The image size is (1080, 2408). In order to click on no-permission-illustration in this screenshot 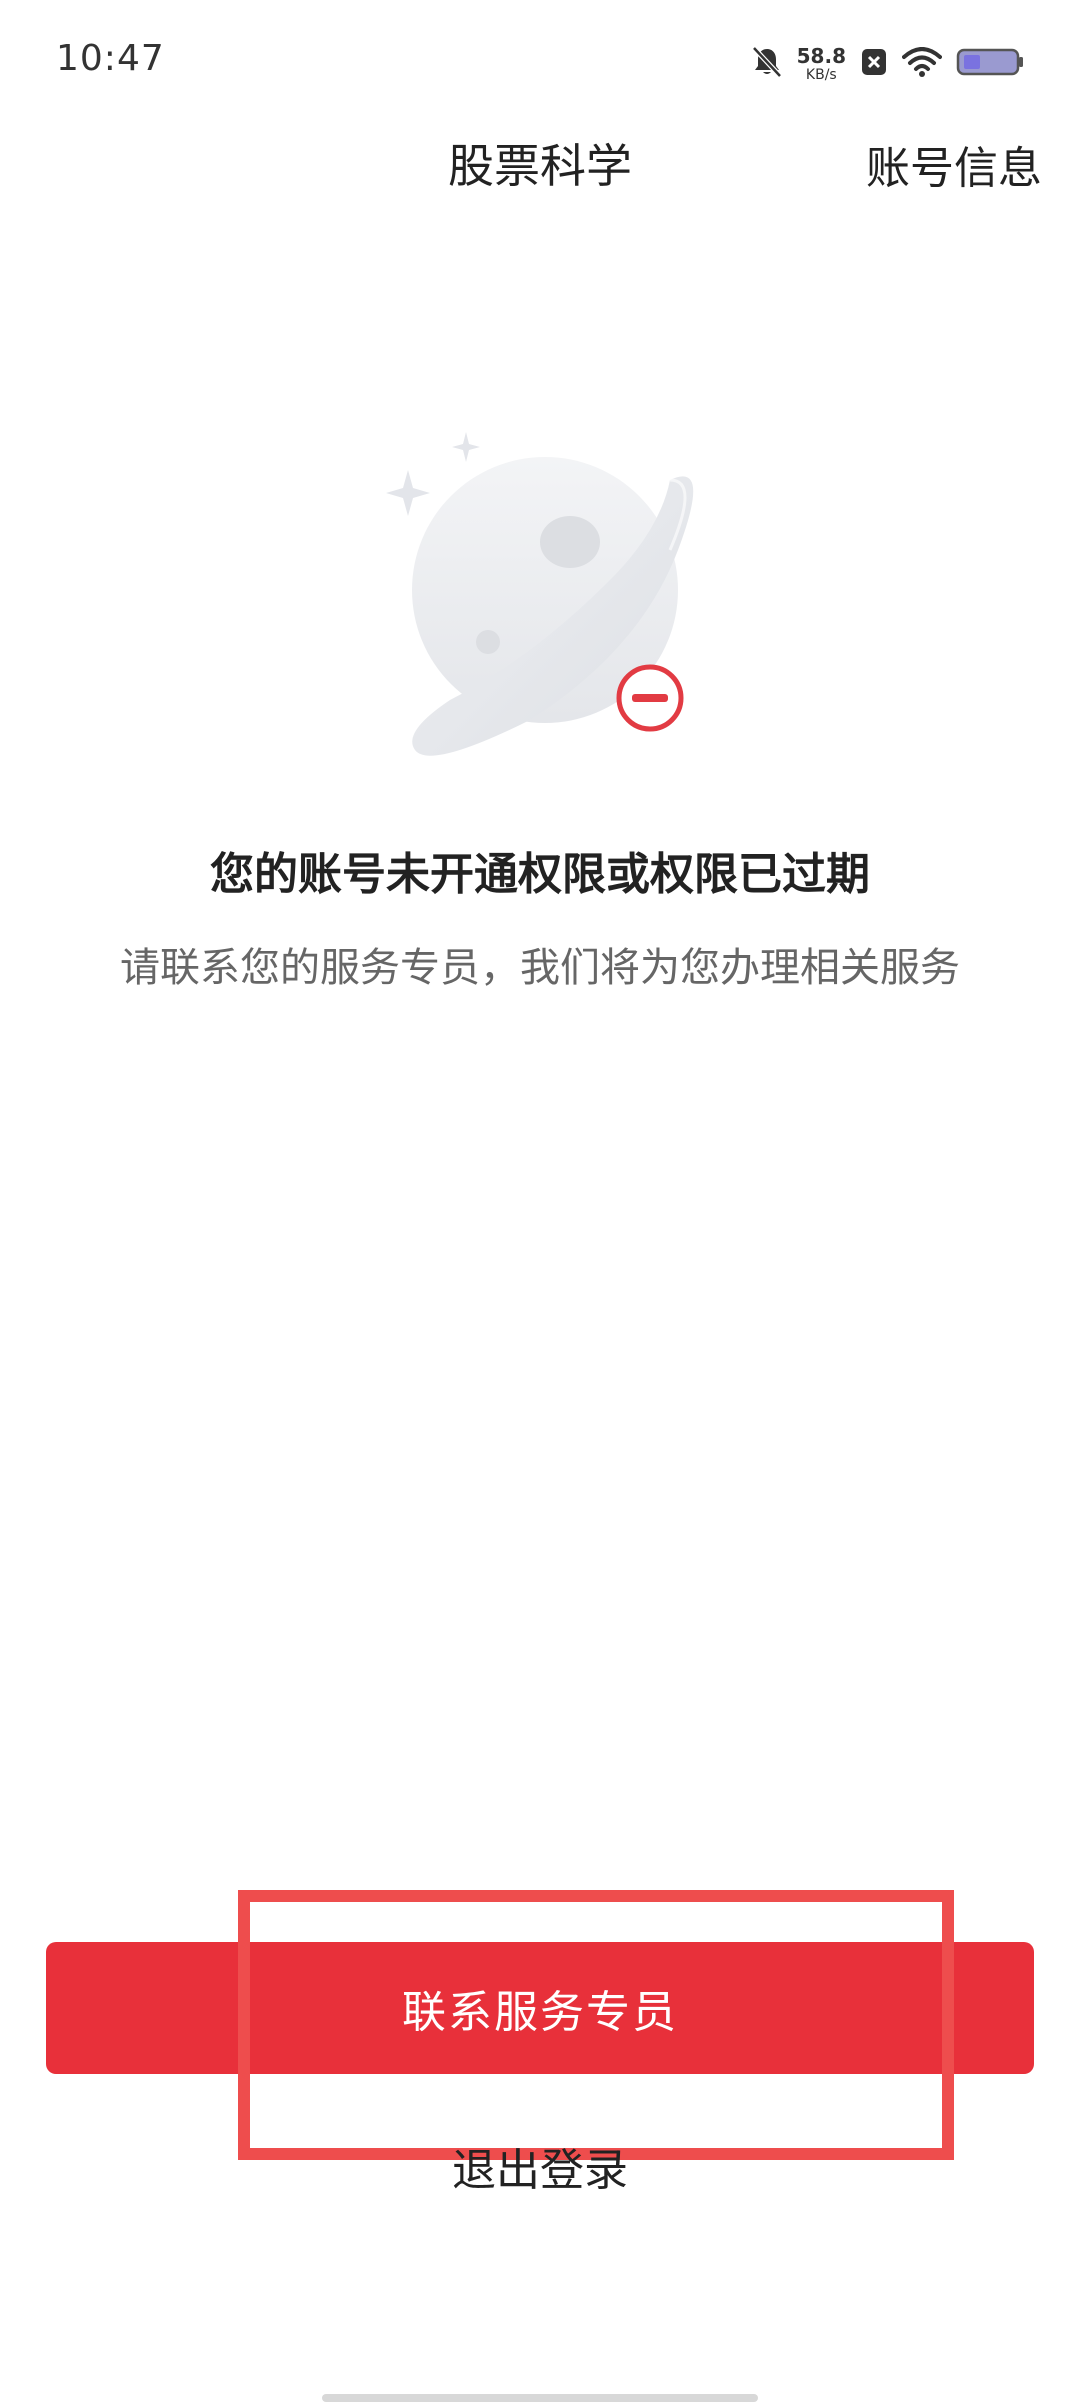, I will do `click(540, 600)`.